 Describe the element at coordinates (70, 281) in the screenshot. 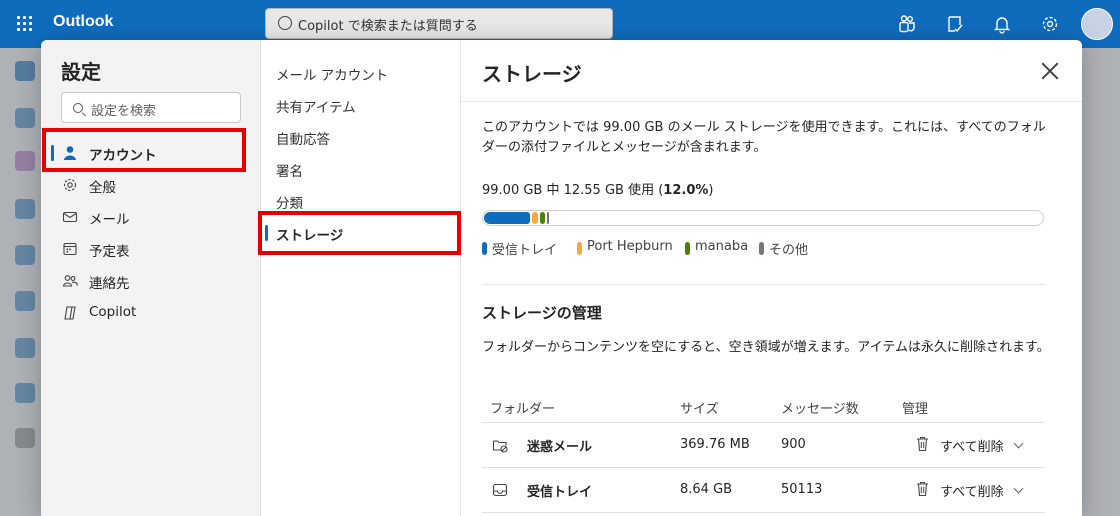

I see `contacts-icon` at that location.